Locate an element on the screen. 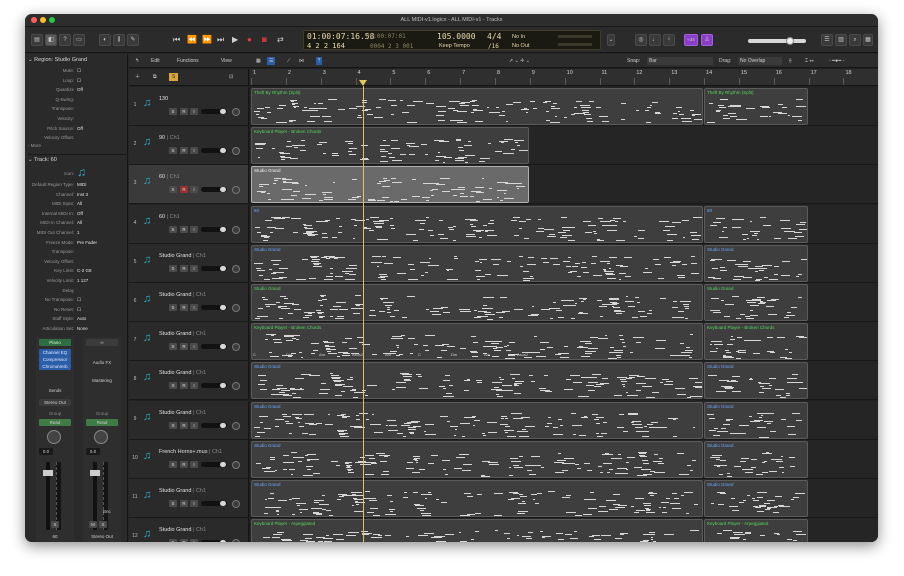  midi-region: Theft By Rhythm (Split) is located at coordinates (477, 106).